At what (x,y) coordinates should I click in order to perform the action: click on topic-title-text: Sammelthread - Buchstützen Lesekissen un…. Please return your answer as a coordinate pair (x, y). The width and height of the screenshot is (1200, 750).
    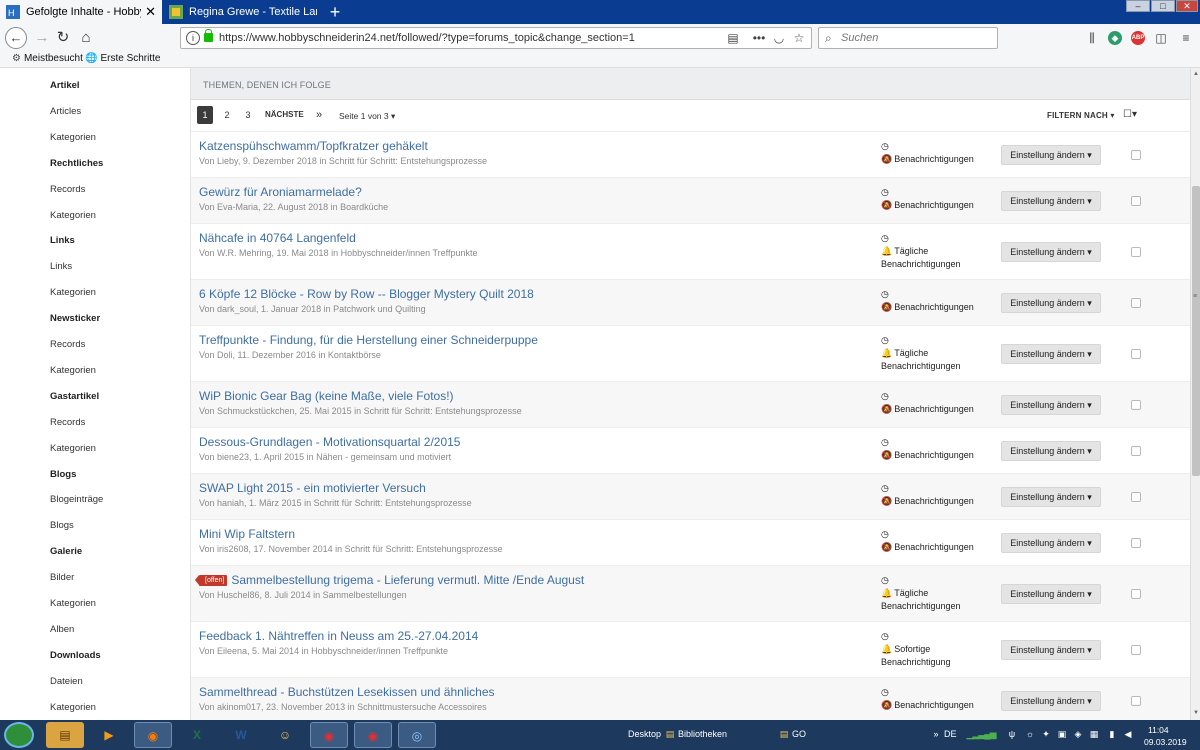
    Looking at the image, I should click on (347, 692).